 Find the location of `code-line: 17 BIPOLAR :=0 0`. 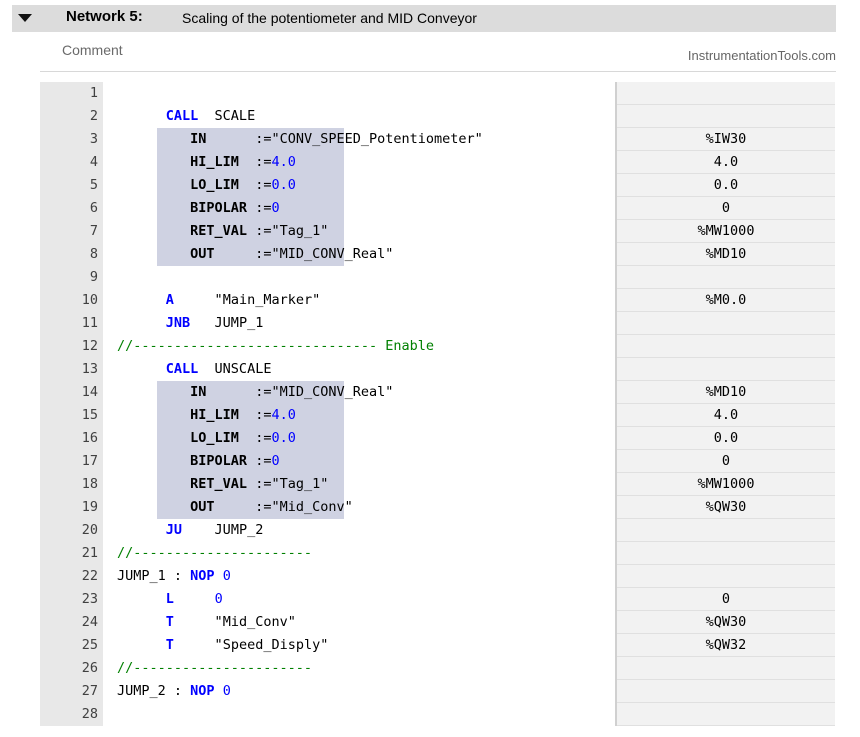

code-line: 17 BIPOLAR :=0 0 is located at coordinates (437, 461).